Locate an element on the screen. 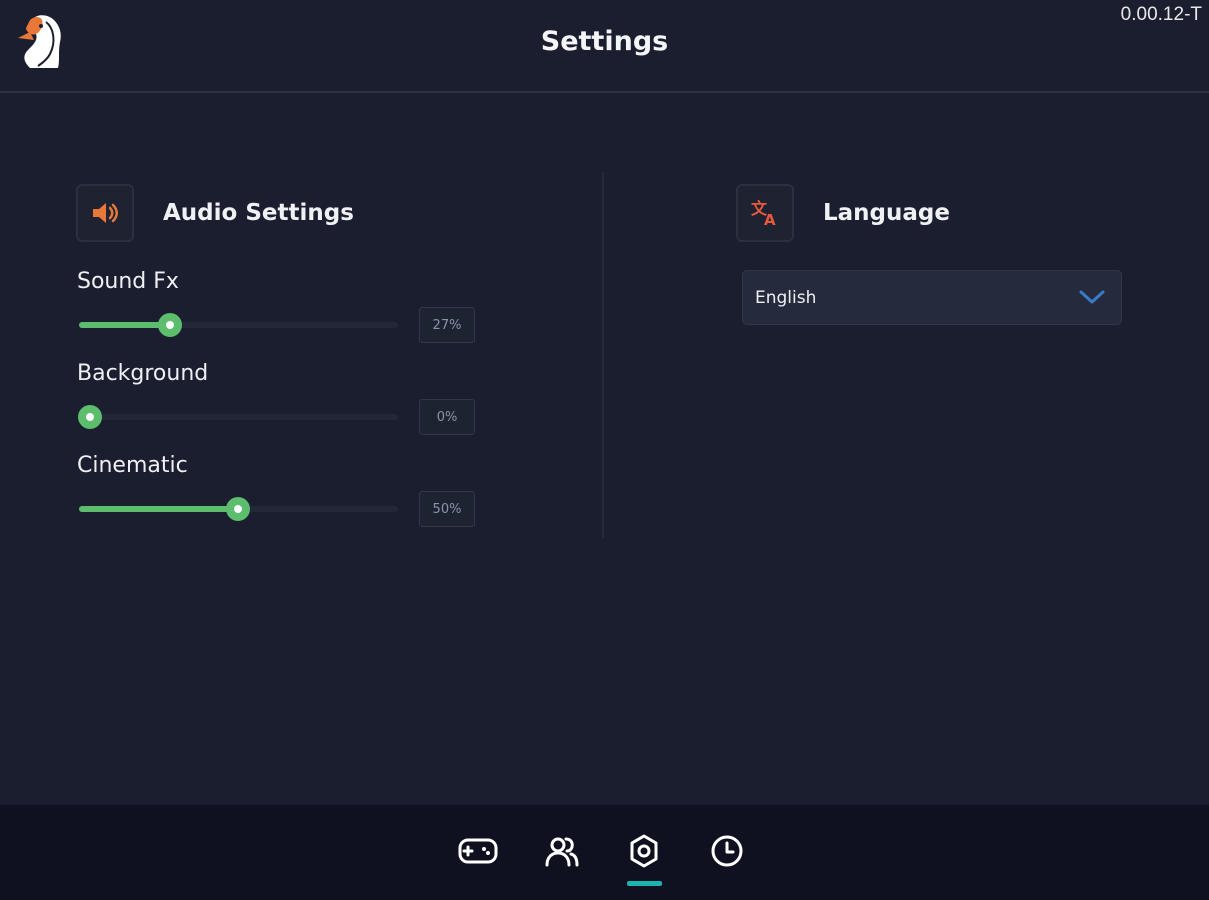  header: Settings 0.00.12-T is located at coordinates (604, 46).